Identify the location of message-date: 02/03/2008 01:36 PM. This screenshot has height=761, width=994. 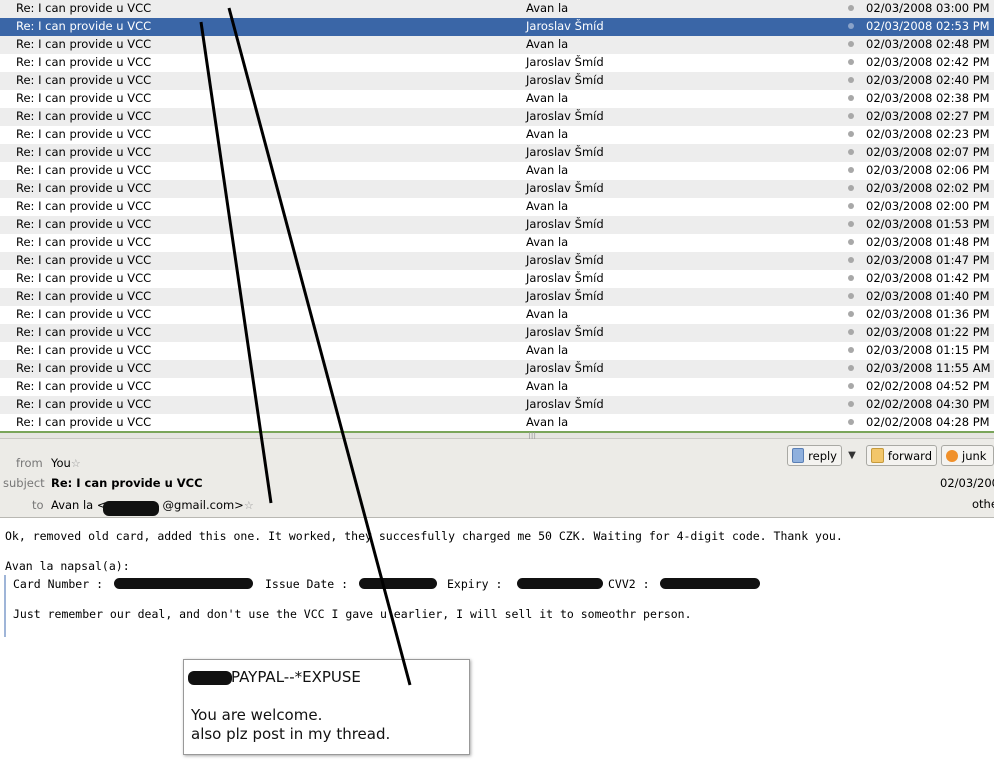
(928, 314).